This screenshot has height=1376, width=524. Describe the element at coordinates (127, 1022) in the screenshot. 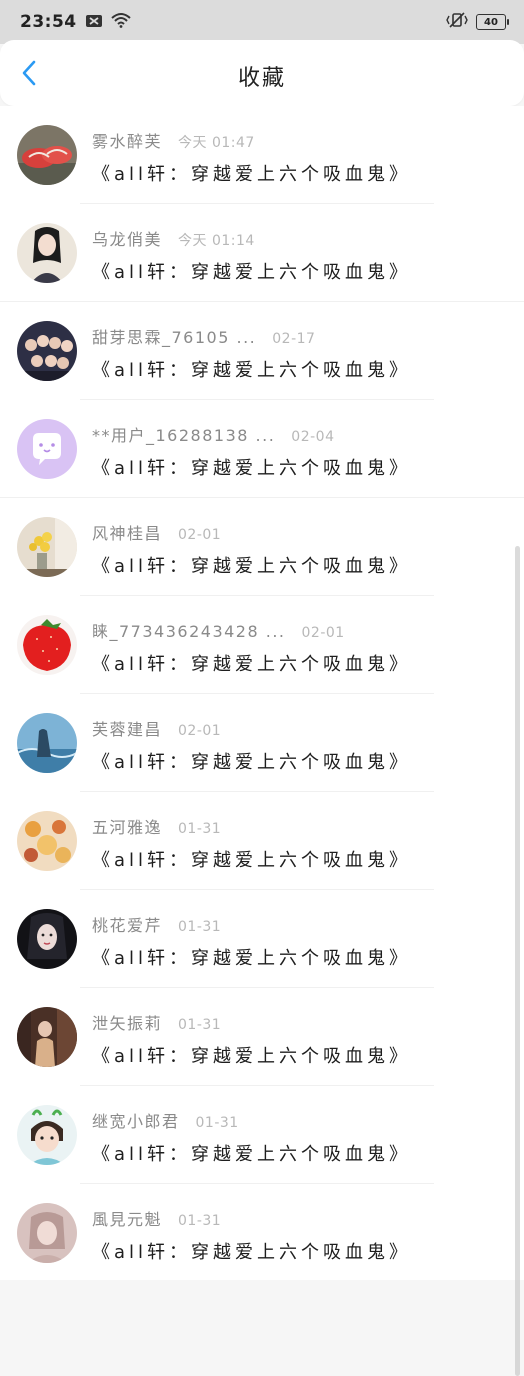

I see `user-name: 泄矢振莉` at that location.